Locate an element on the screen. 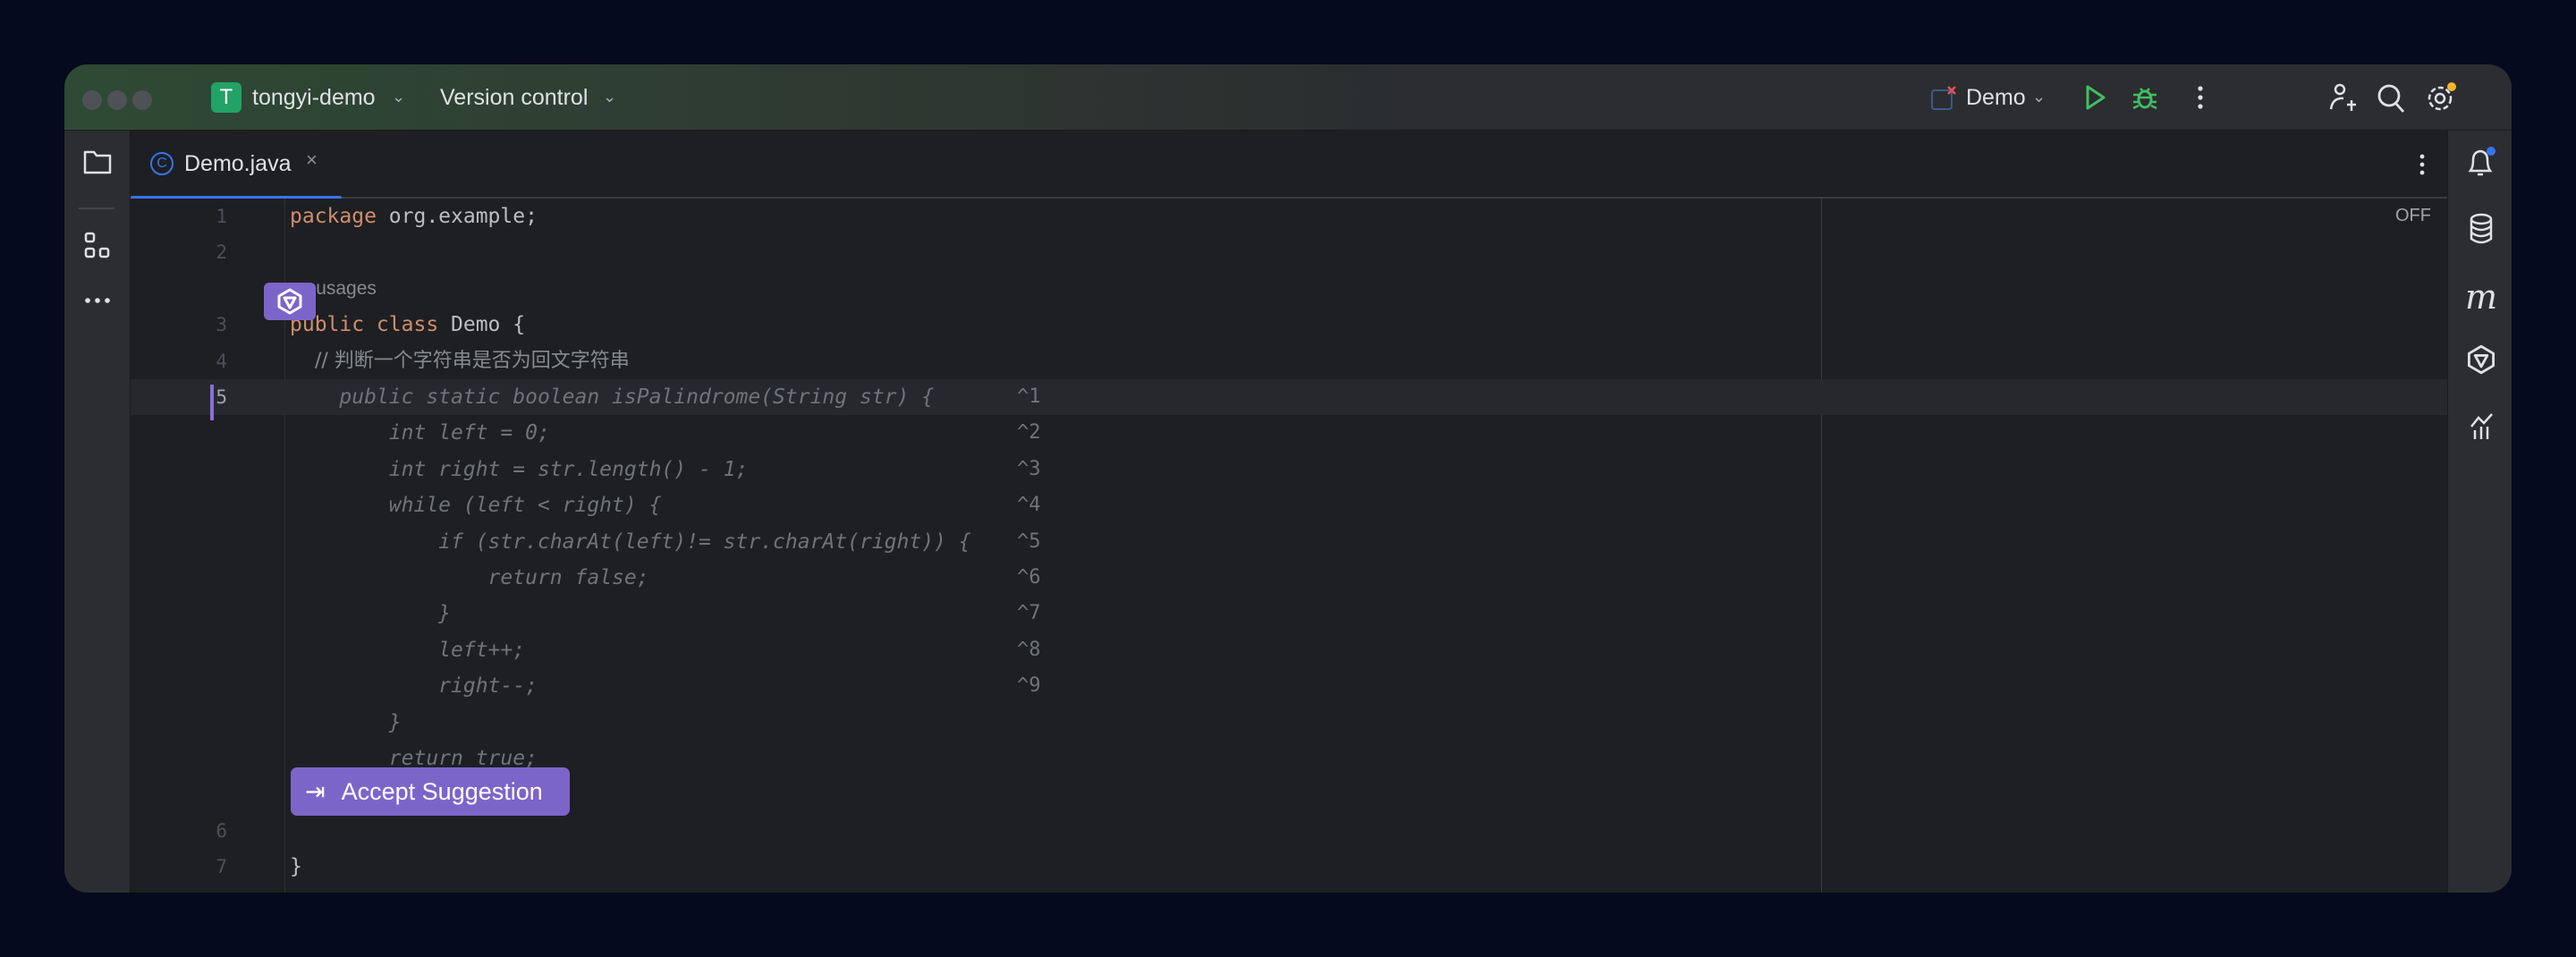 The image size is (2576, 957). ghost-code-text: right--; is located at coordinates (414, 686).